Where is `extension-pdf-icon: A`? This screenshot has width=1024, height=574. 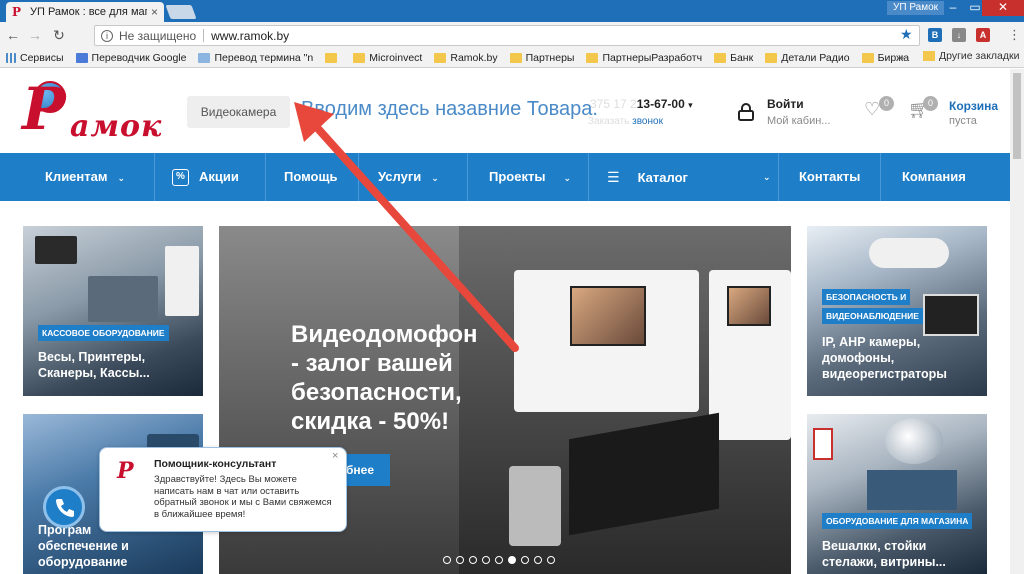 extension-pdf-icon: A is located at coordinates (983, 35).